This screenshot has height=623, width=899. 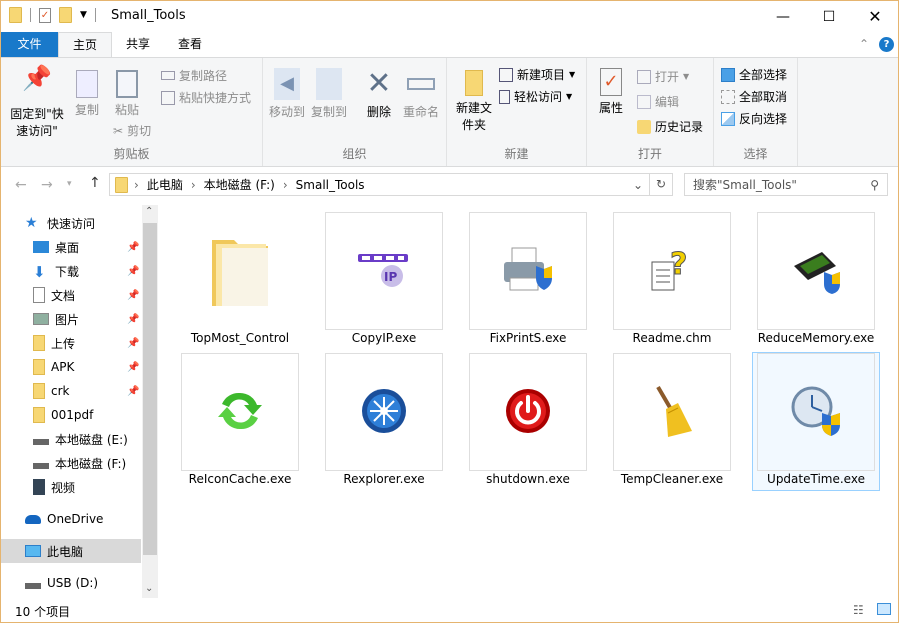 What do you see at coordinates (69, 184) in the screenshot?
I see `recent-locations-icon: ▾` at bounding box center [69, 184].